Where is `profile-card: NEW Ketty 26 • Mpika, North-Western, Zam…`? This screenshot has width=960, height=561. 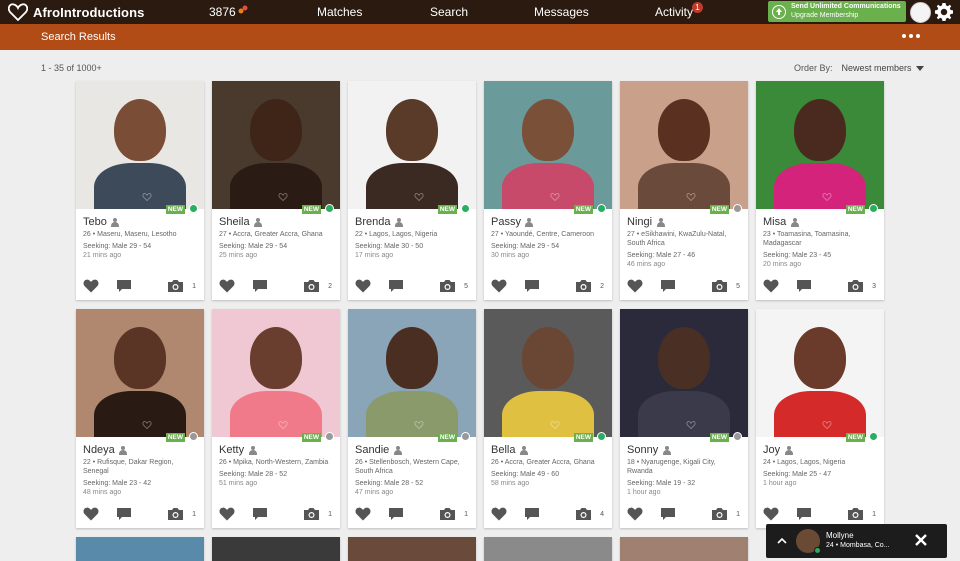 profile-card: NEW Ketty 26 • Mpika, North-Western, Zam… is located at coordinates (276, 418).